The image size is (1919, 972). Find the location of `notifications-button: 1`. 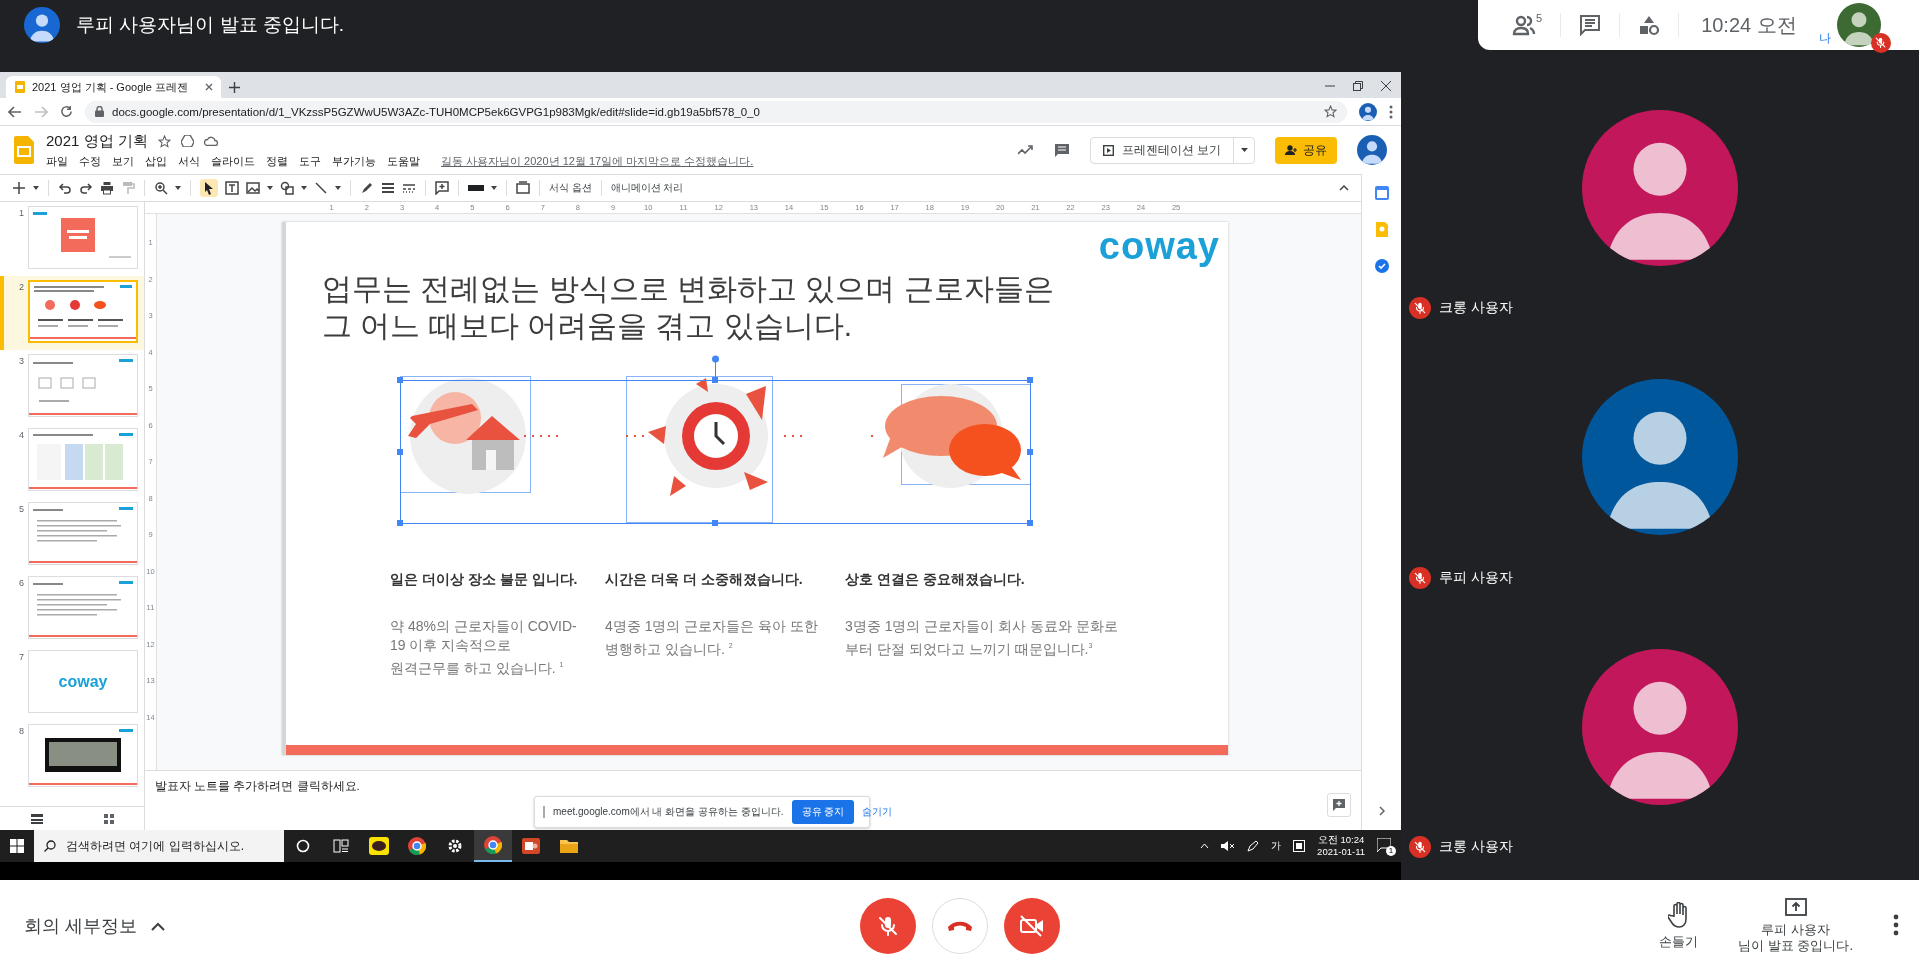

notifications-button: 1 is located at coordinates (1385, 846).